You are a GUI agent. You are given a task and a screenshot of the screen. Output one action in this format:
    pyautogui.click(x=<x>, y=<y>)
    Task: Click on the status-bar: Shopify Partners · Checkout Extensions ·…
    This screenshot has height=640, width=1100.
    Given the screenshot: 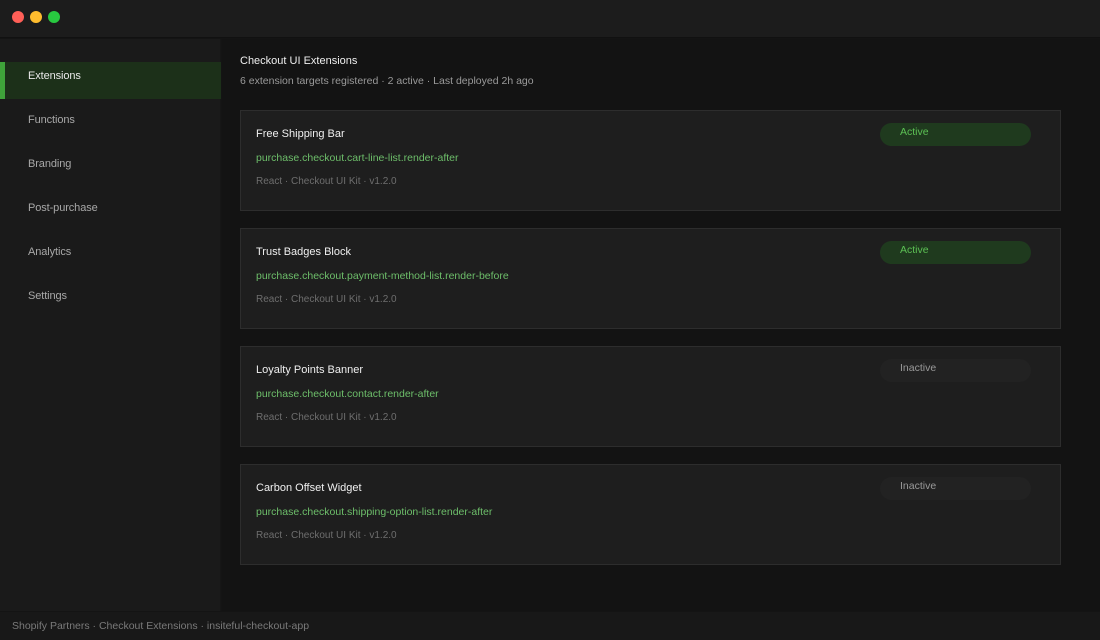 What is the action you would take?
    pyautogui.click(x=550, y=625)
    